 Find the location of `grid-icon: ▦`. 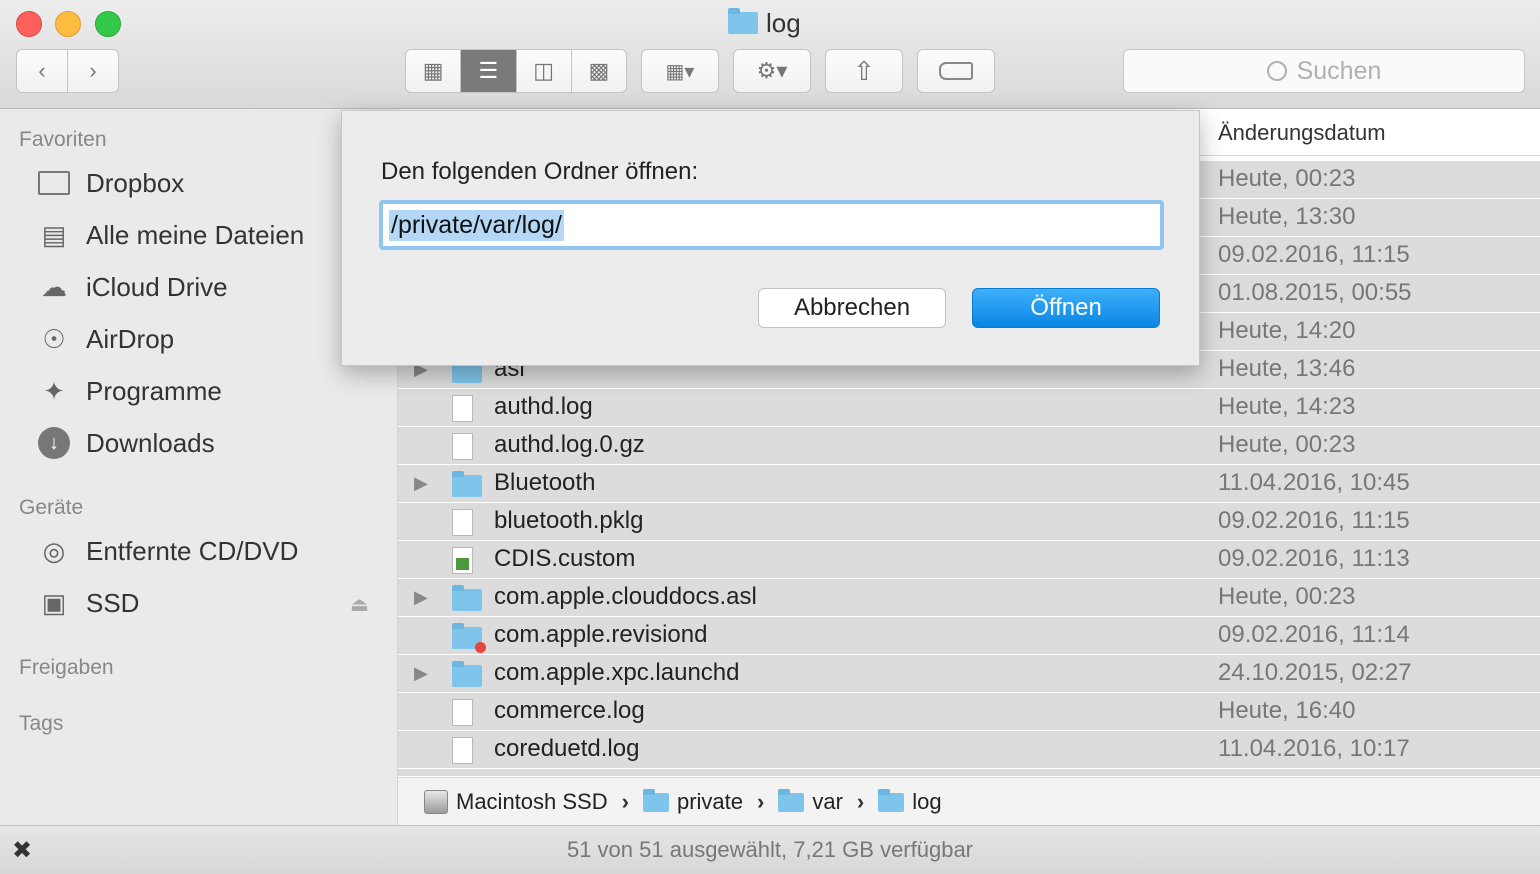

grid-icon: ▦ is located at coordinates (433, 70).